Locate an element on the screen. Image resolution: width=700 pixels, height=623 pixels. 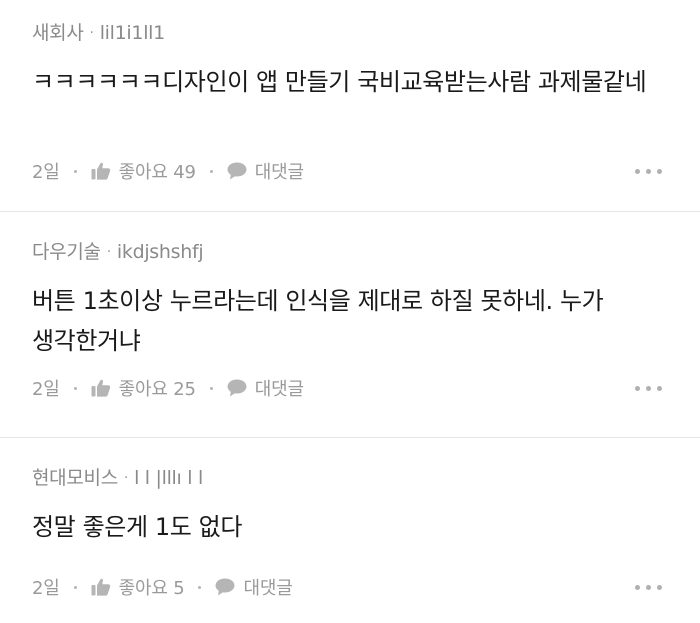
company-name: 다우기술 is located at coordinates (66, 252).